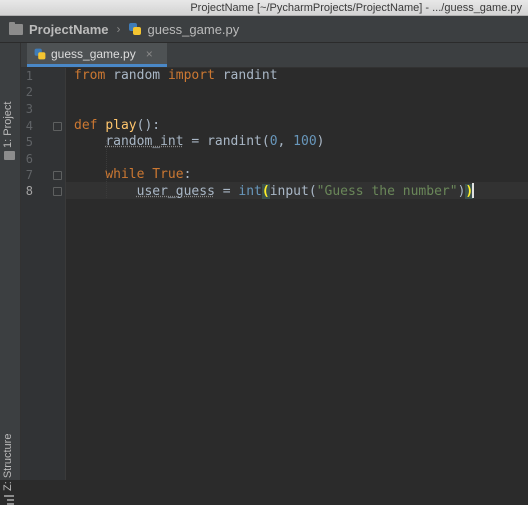 This screenshot has height=505, width=528. What do you see at coordinates (29, 159) in the screenshot?
I see `line-number: 6` at bounding box center [29, 159].